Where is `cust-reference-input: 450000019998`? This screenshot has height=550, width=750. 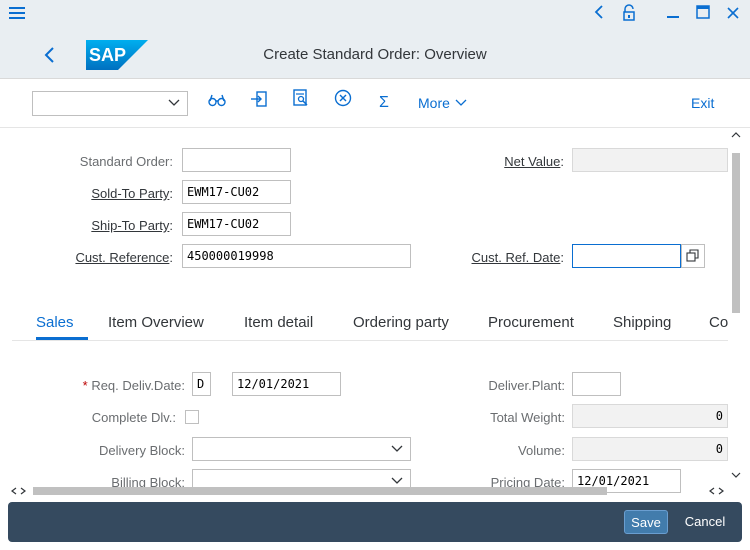
cust-reference-input: 450000019998 is located at coordinates (296, 256).